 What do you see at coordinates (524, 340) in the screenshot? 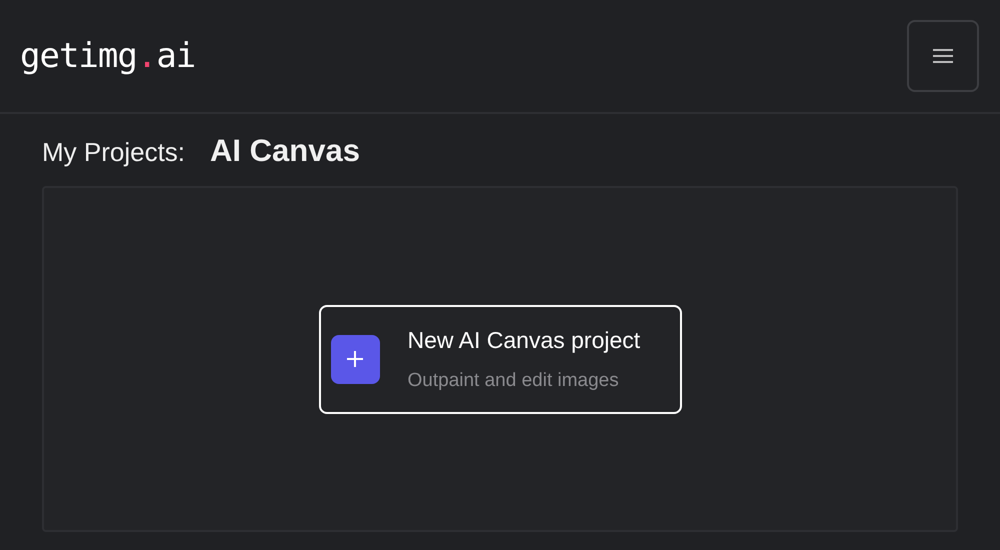
I see `card-title: New AI Canvas project` at bounding box center [524, 340].